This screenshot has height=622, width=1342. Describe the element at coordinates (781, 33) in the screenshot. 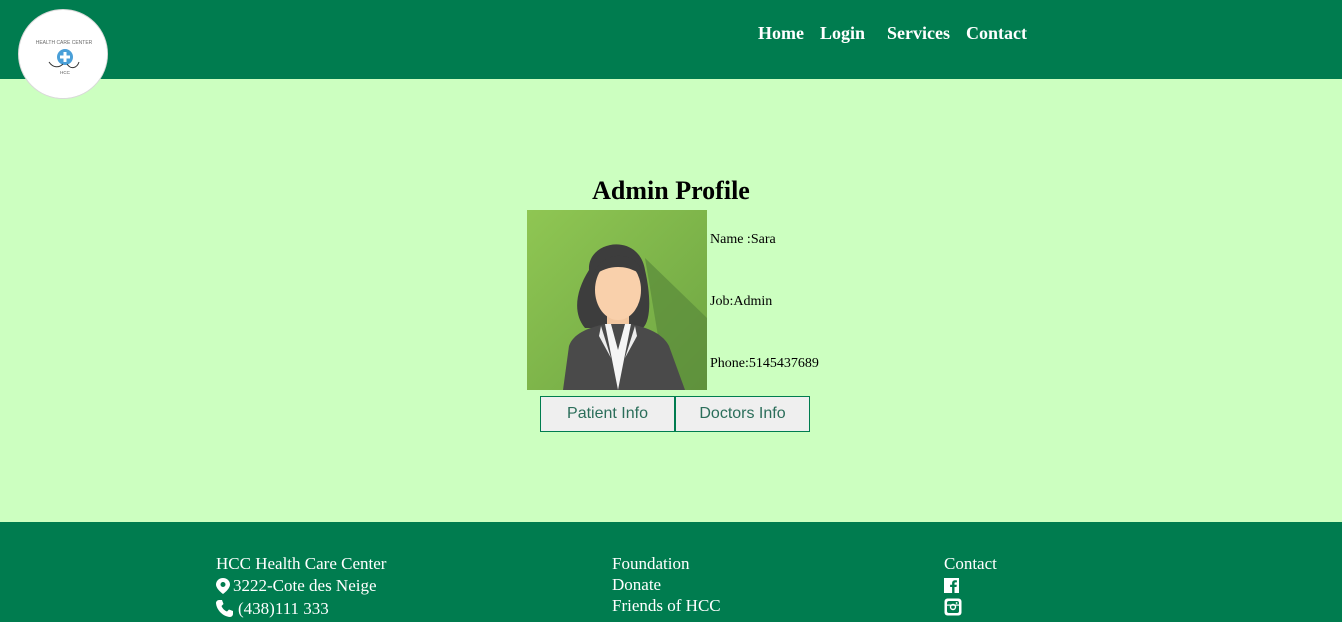

I see `nav-home-link: Home` at that location.